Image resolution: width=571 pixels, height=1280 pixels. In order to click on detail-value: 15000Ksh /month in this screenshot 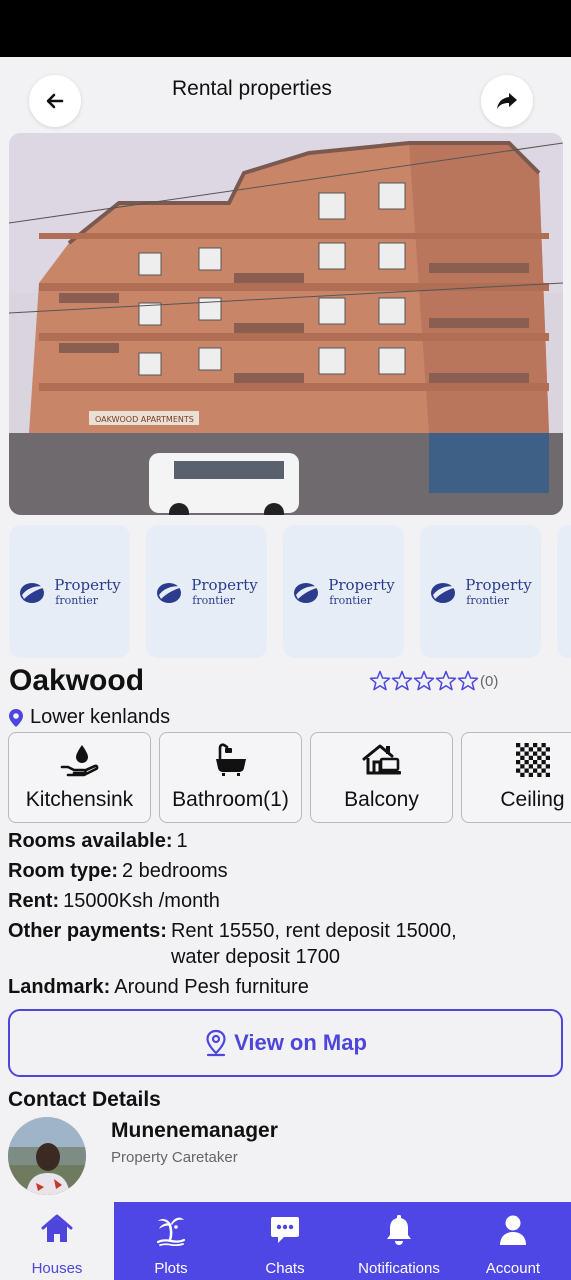, I will do `click(141, 901)`.